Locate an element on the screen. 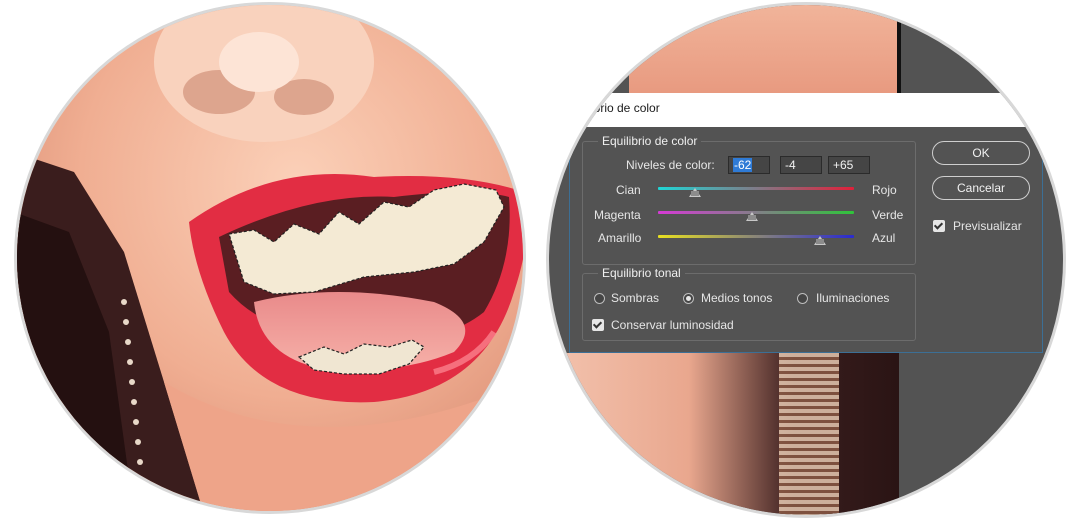  preserve-luminosity-label: Conservar luminosidad is located at coordinates (672, 325).